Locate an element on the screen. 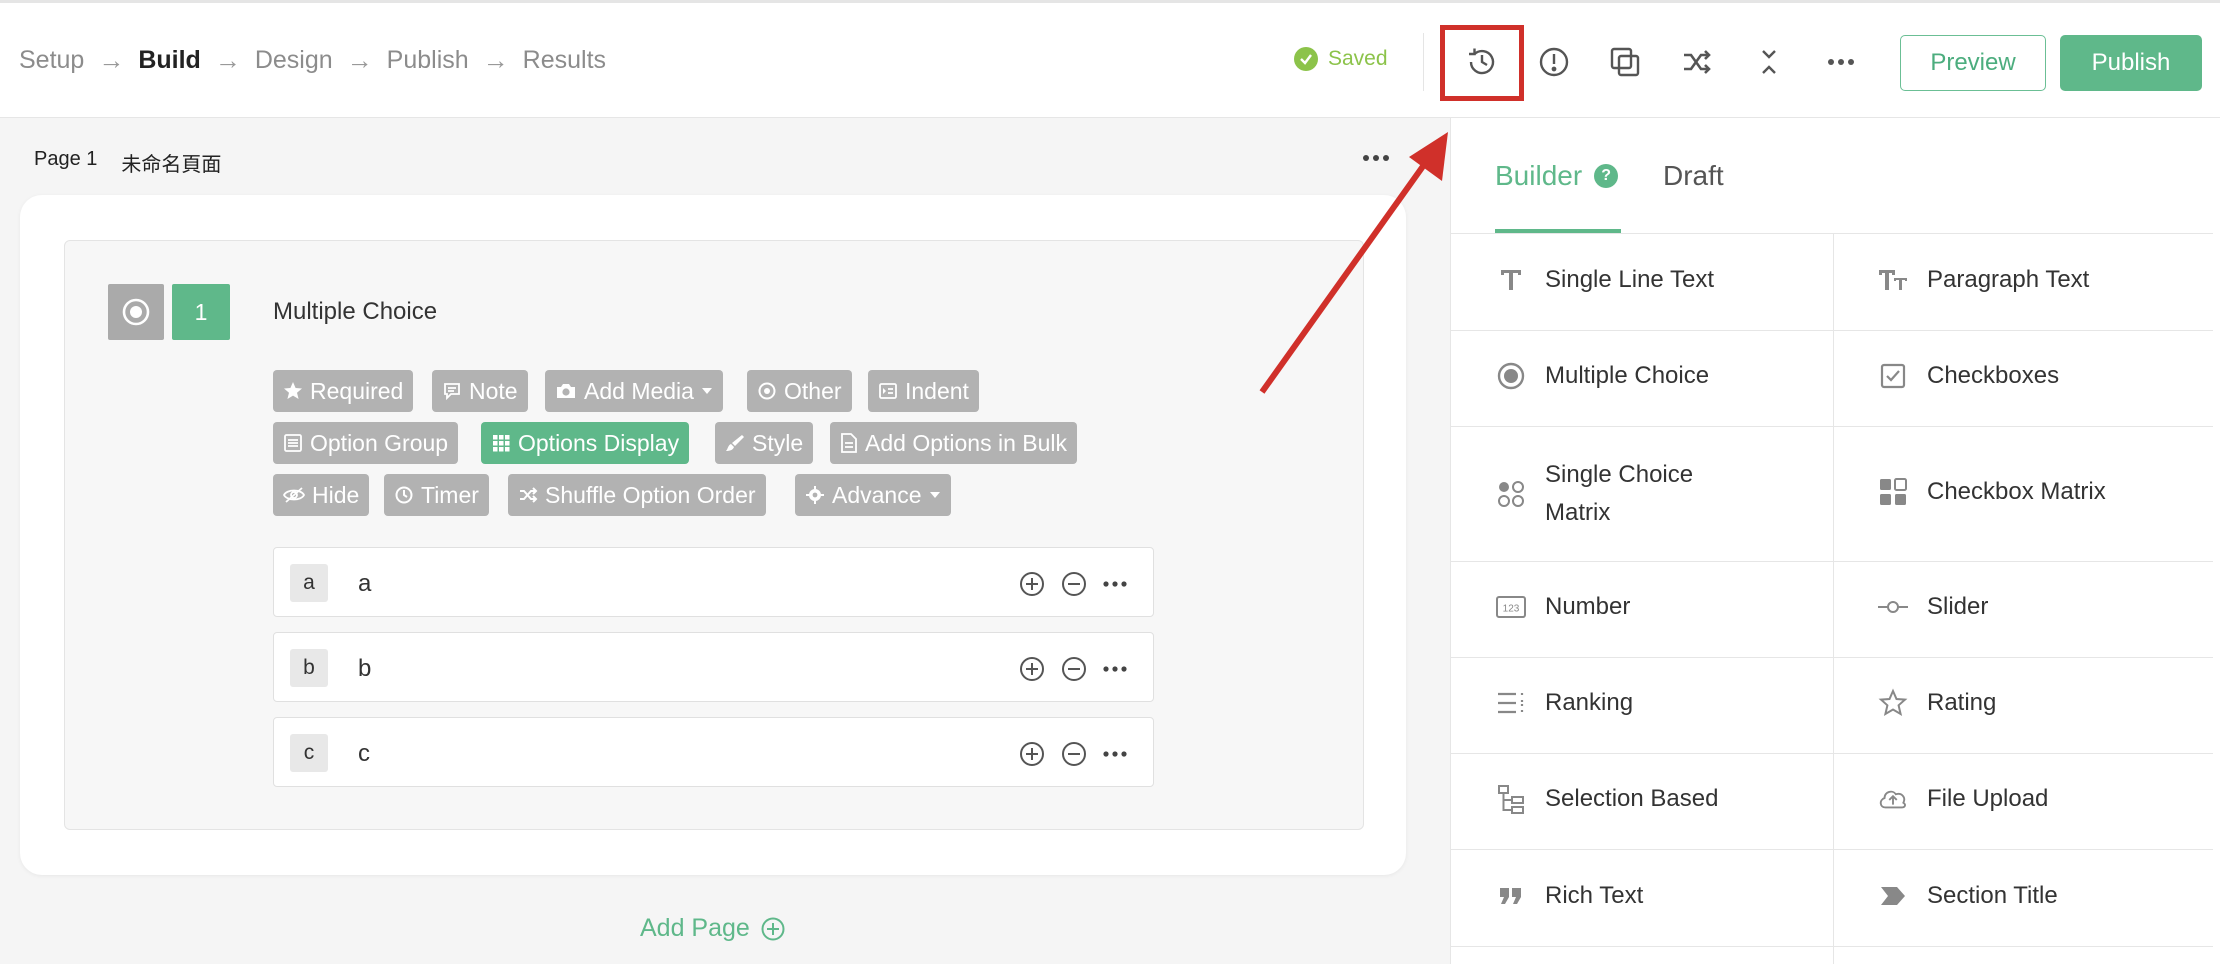 This screenshot has width=2220, height=964. field-checkbox-matrix: Checkbox Matrix is located at coordinates (1991, 492).